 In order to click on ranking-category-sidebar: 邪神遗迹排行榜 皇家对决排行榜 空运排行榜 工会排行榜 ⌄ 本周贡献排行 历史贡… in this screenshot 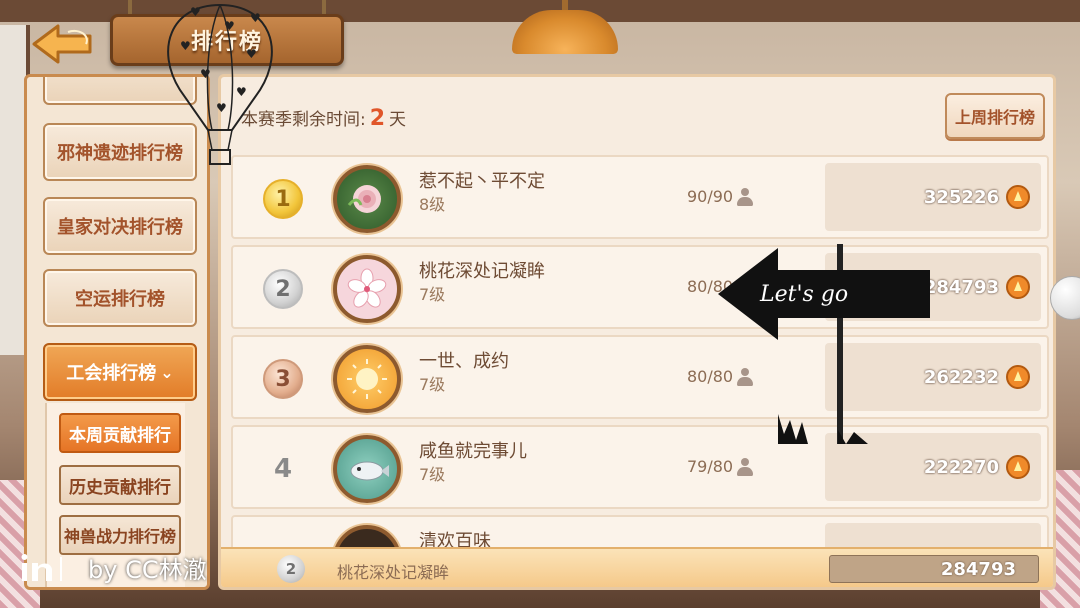, I will do `click(117, 332)`.